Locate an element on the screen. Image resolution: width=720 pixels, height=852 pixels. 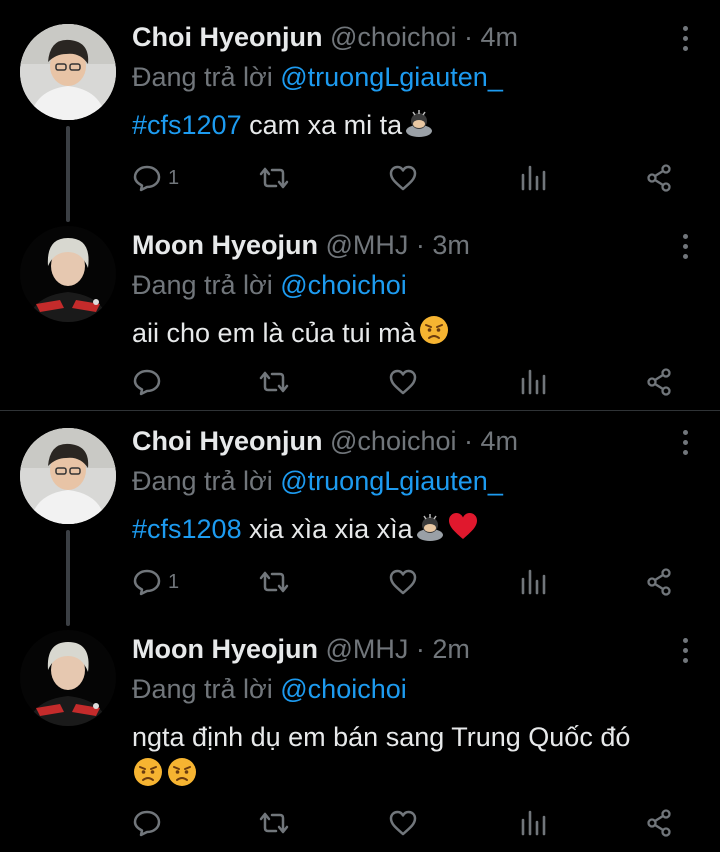
tweet-header: Moon Hyeojun @MHJ · 2m is located at coordinates (301, 649).